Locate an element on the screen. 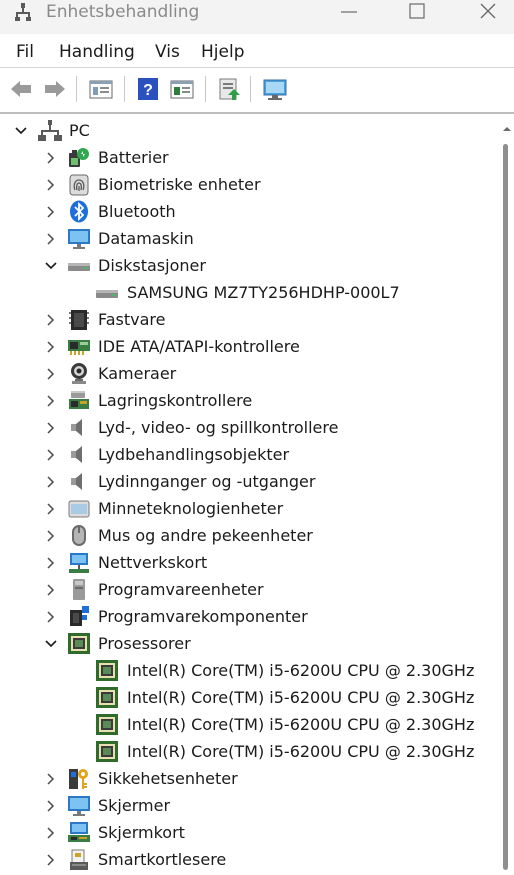 This screenshot has width=514, height=875. window-title: Enhetsbehandling is located at coordinates (123, 12).